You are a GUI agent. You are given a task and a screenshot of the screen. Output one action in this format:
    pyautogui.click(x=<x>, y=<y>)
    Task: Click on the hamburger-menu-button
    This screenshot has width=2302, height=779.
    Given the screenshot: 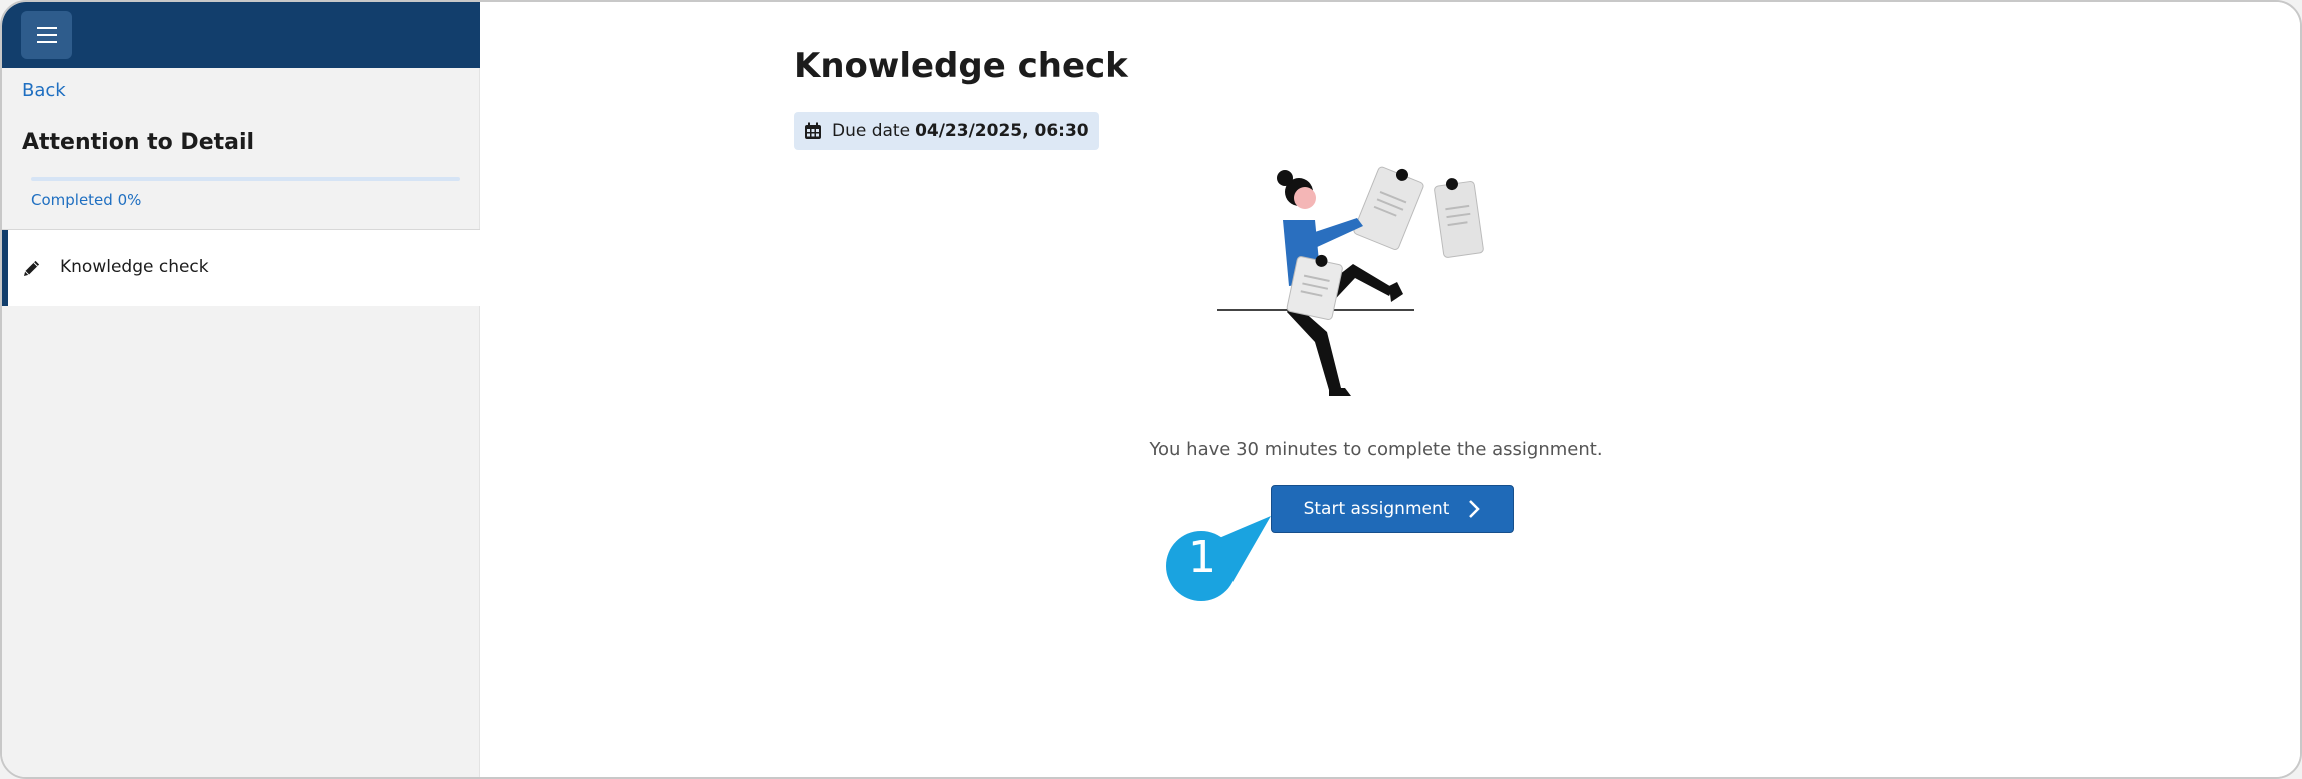 What is the action you would take?
    pyautogui.click(x=46, y=35)
    